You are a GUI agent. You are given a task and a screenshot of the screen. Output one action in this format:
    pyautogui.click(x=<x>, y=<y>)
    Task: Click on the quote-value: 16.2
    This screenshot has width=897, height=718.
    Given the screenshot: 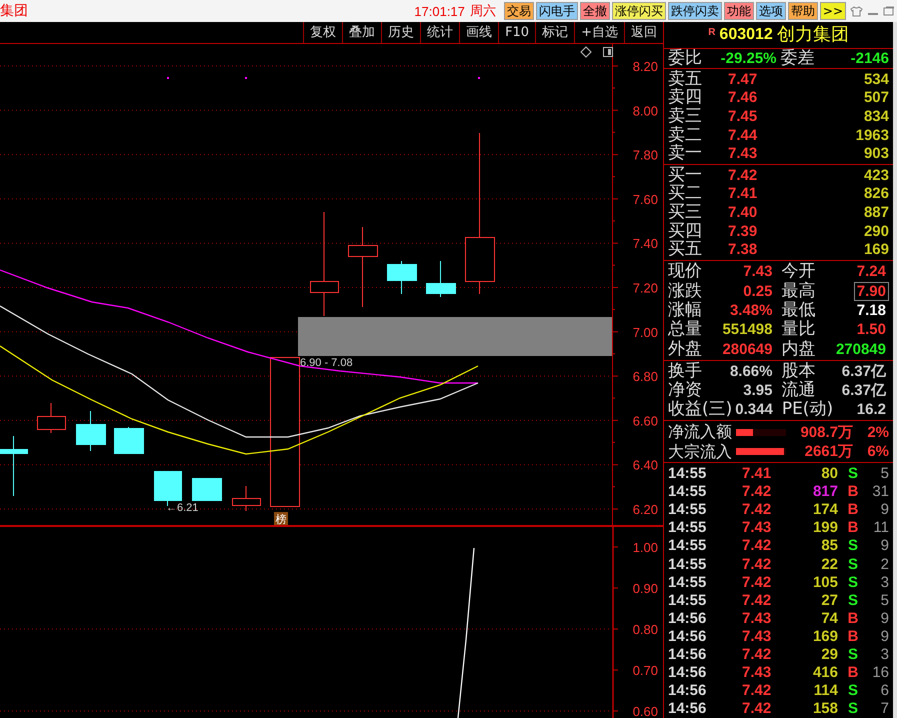 What is the action you would take?
    pyautogui.click(x=871, y=410)
    